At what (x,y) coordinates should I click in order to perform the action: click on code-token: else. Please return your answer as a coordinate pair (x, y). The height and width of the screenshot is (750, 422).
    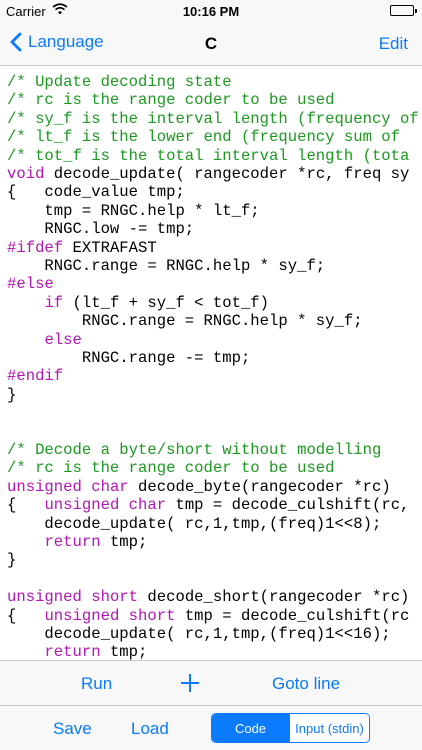
    Looking at the image, I should click on (63, 339).